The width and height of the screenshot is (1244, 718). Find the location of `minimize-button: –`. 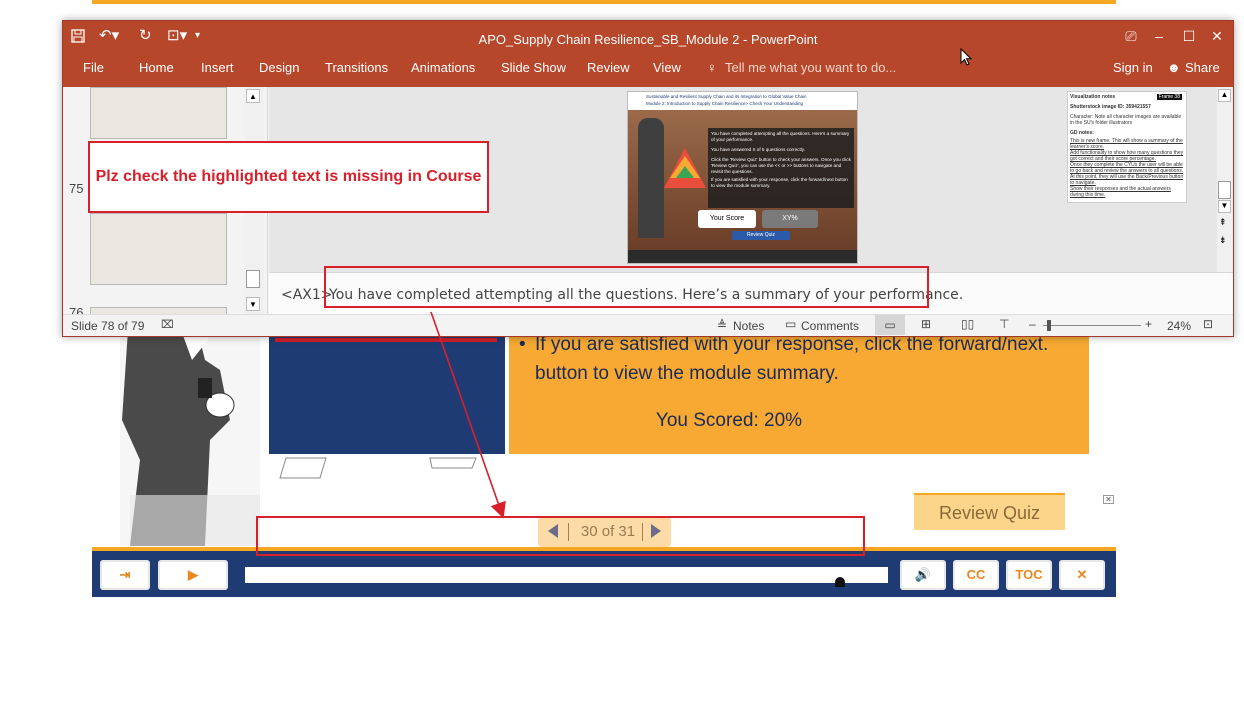

minimize-button: – is located at coordinates (1159, 36).